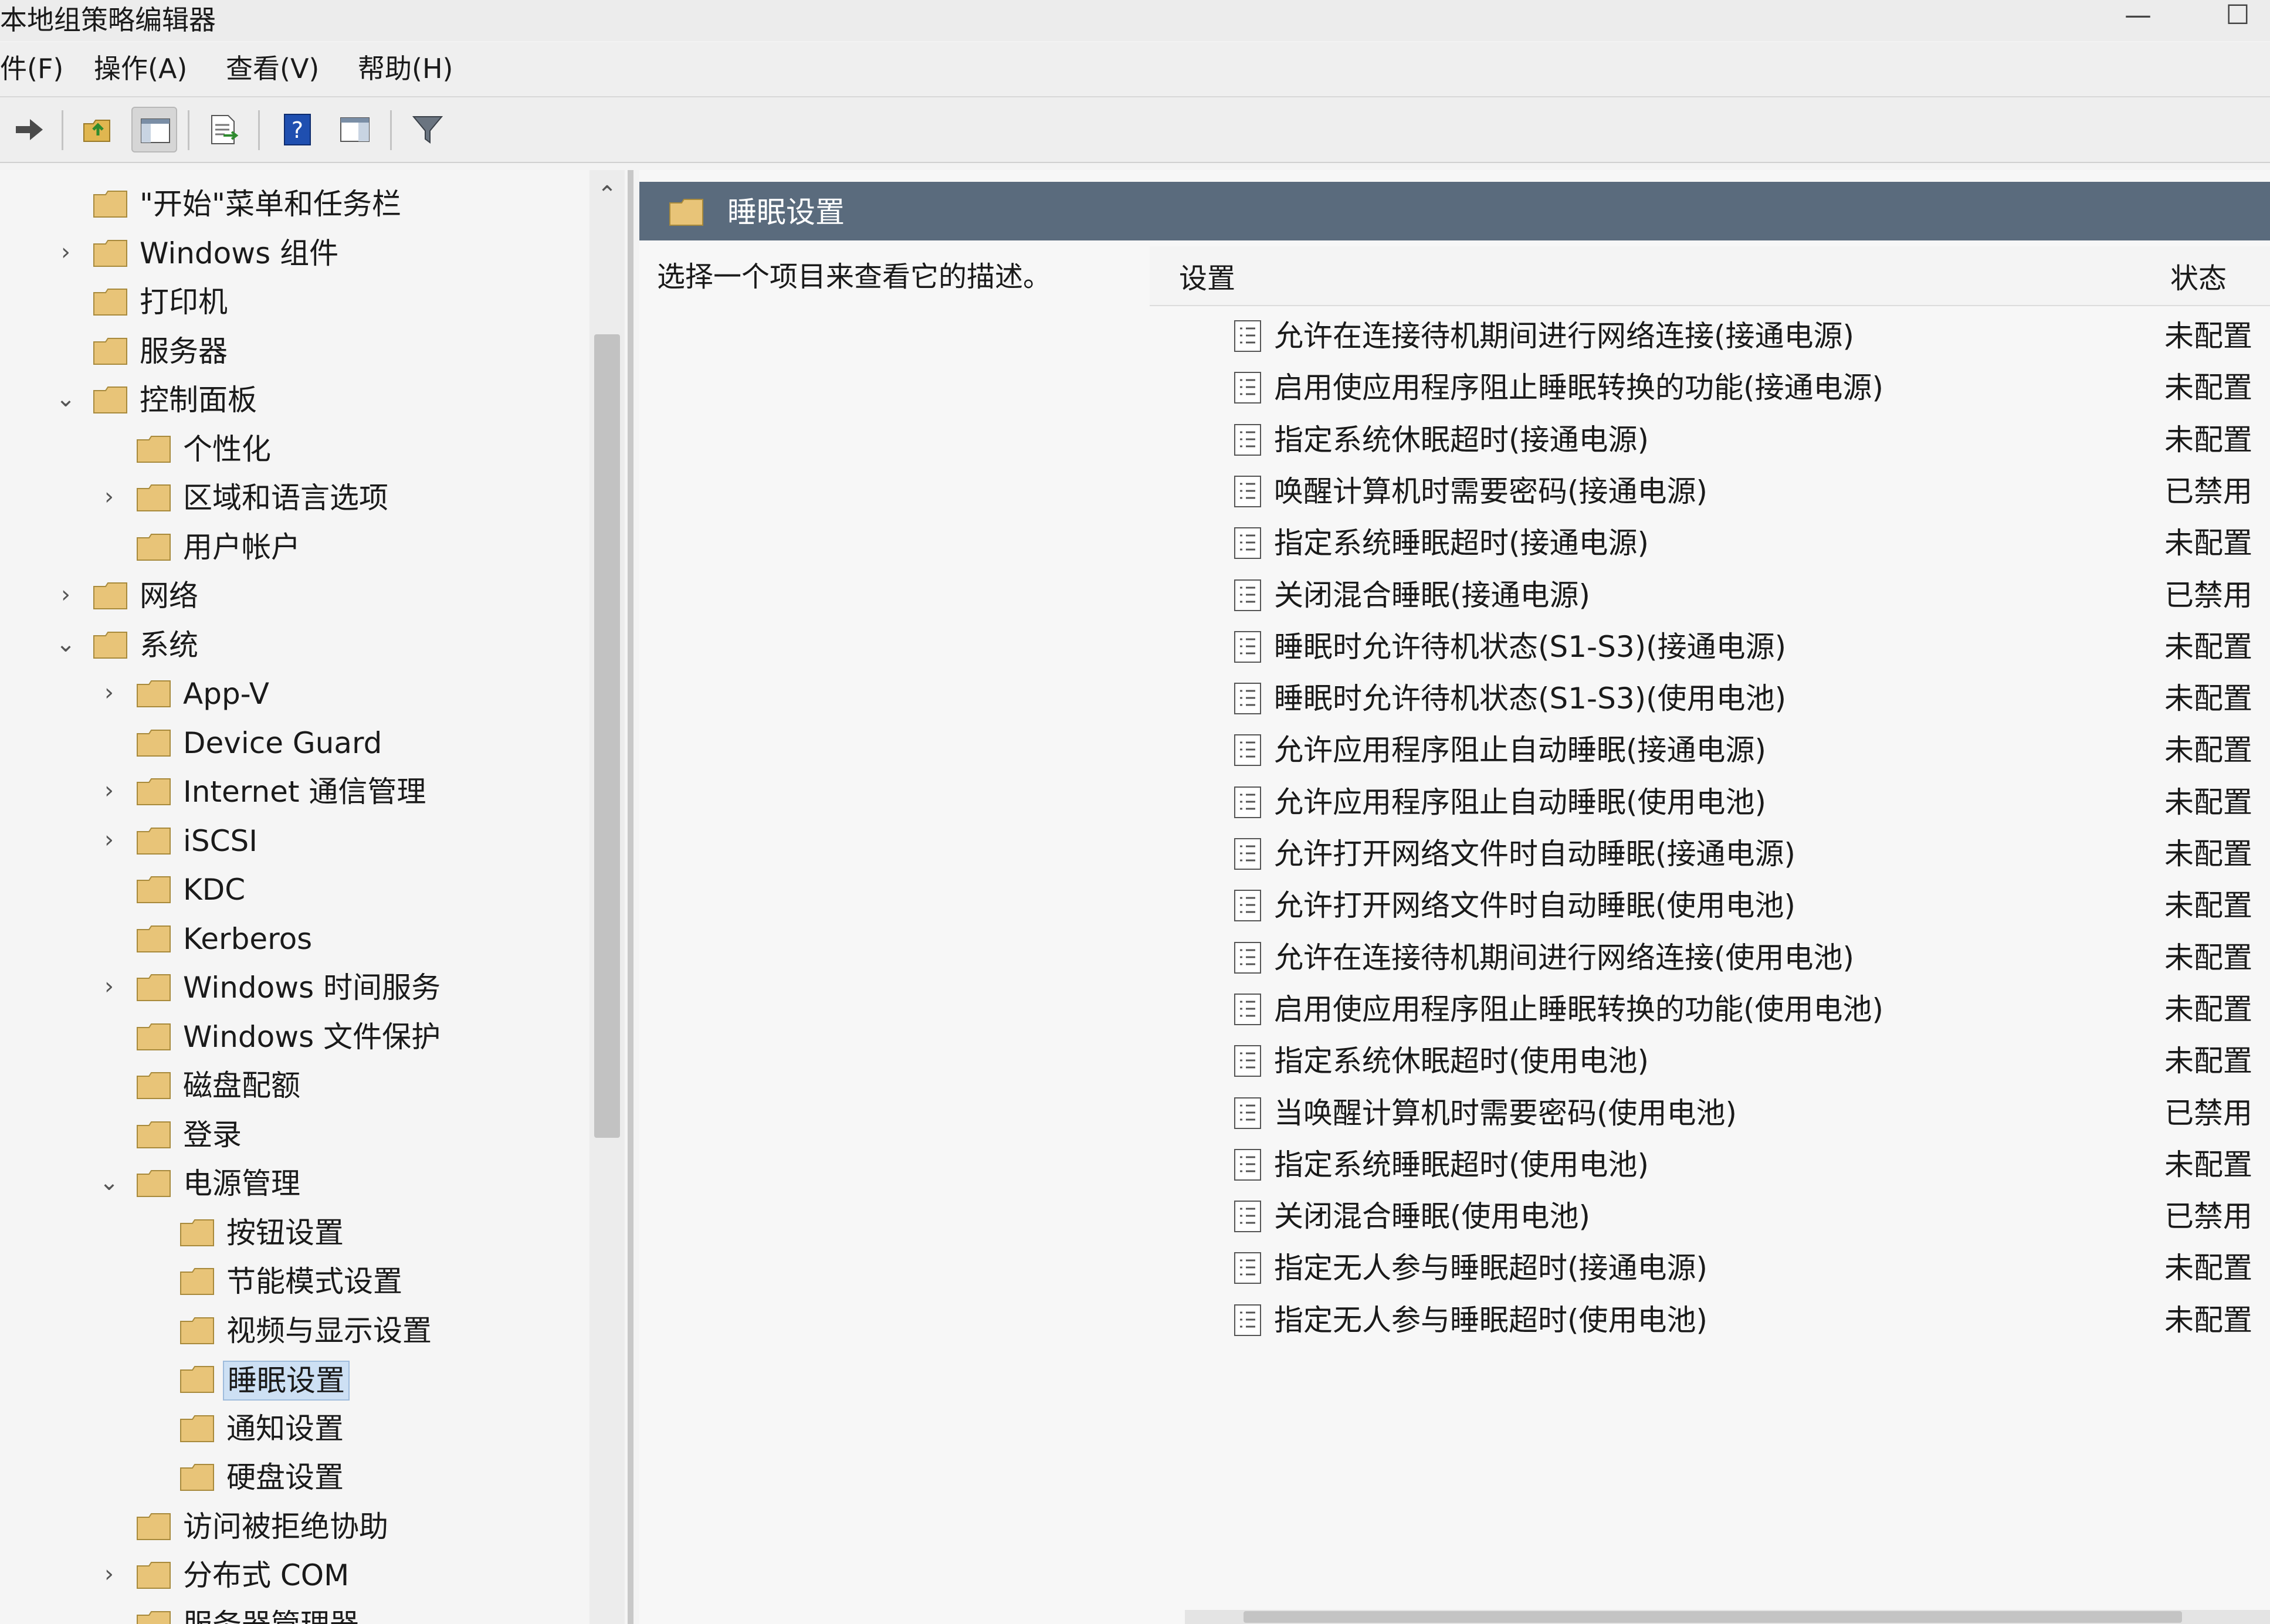 The image size is (2270, 1624). I want to click on policy-row: 指定系统睡眠超时(接通电源) 未配置, so click(1721, 543).